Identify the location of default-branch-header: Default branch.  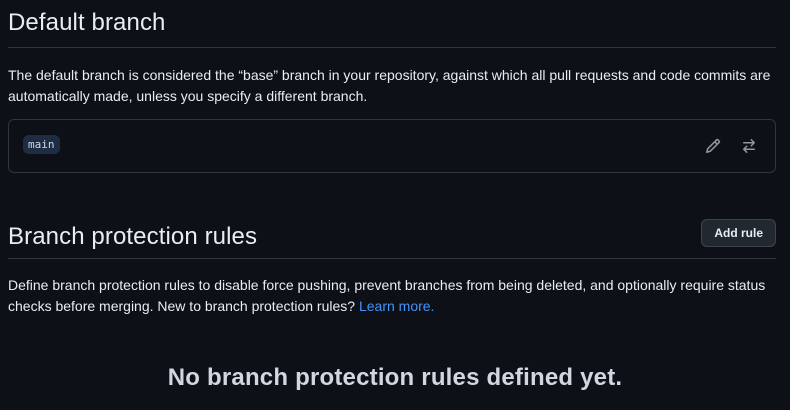
(392, 24).